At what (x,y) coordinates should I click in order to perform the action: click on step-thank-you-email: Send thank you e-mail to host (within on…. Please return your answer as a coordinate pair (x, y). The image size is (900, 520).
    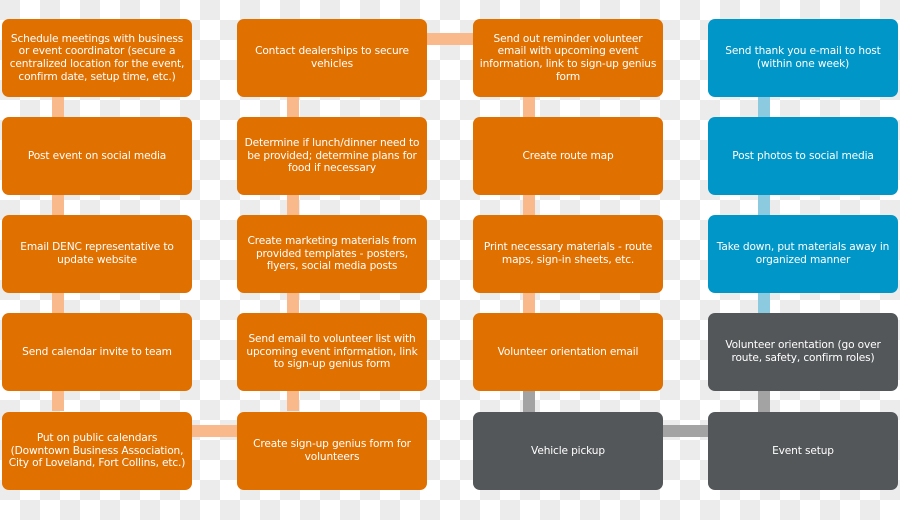
    Looking at the image, I should click on (803, 58).